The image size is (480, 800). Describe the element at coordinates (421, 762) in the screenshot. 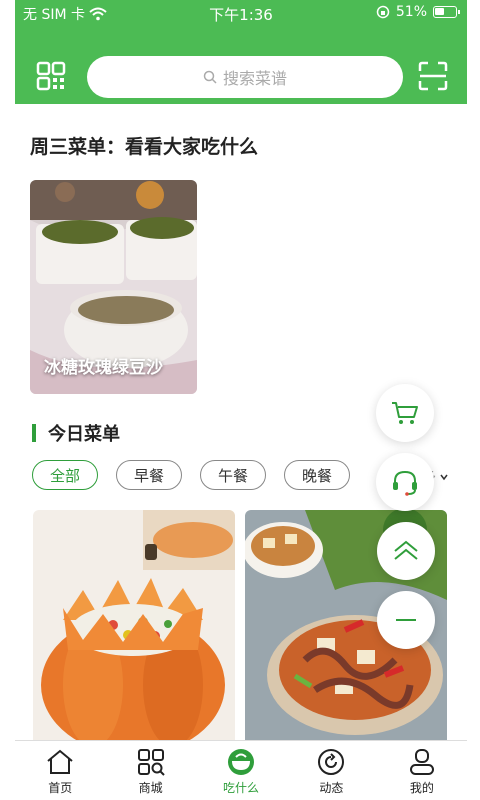

I see `profile-icon` at that location.